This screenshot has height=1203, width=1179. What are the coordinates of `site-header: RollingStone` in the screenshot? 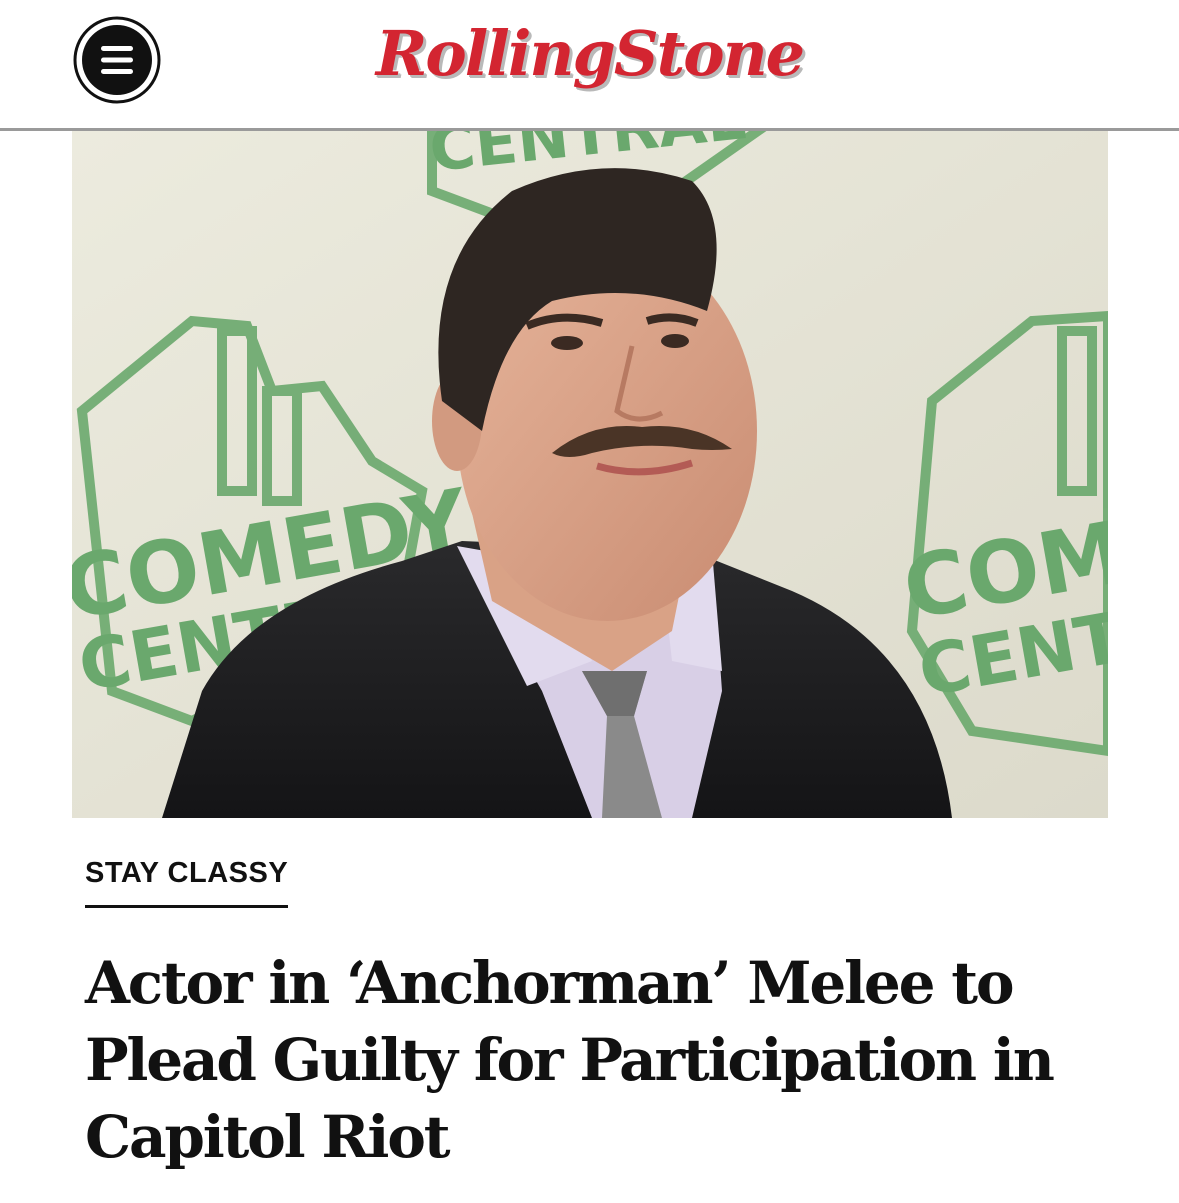 It's located at (589, 65).